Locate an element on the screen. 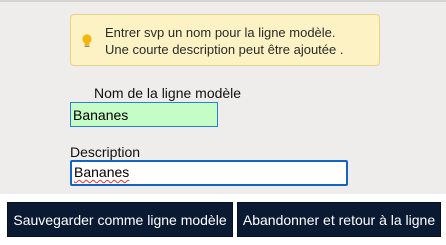 The width and height of the screenshot is (446, 245). lightbulb-icon is located at coordinates (87, 40).